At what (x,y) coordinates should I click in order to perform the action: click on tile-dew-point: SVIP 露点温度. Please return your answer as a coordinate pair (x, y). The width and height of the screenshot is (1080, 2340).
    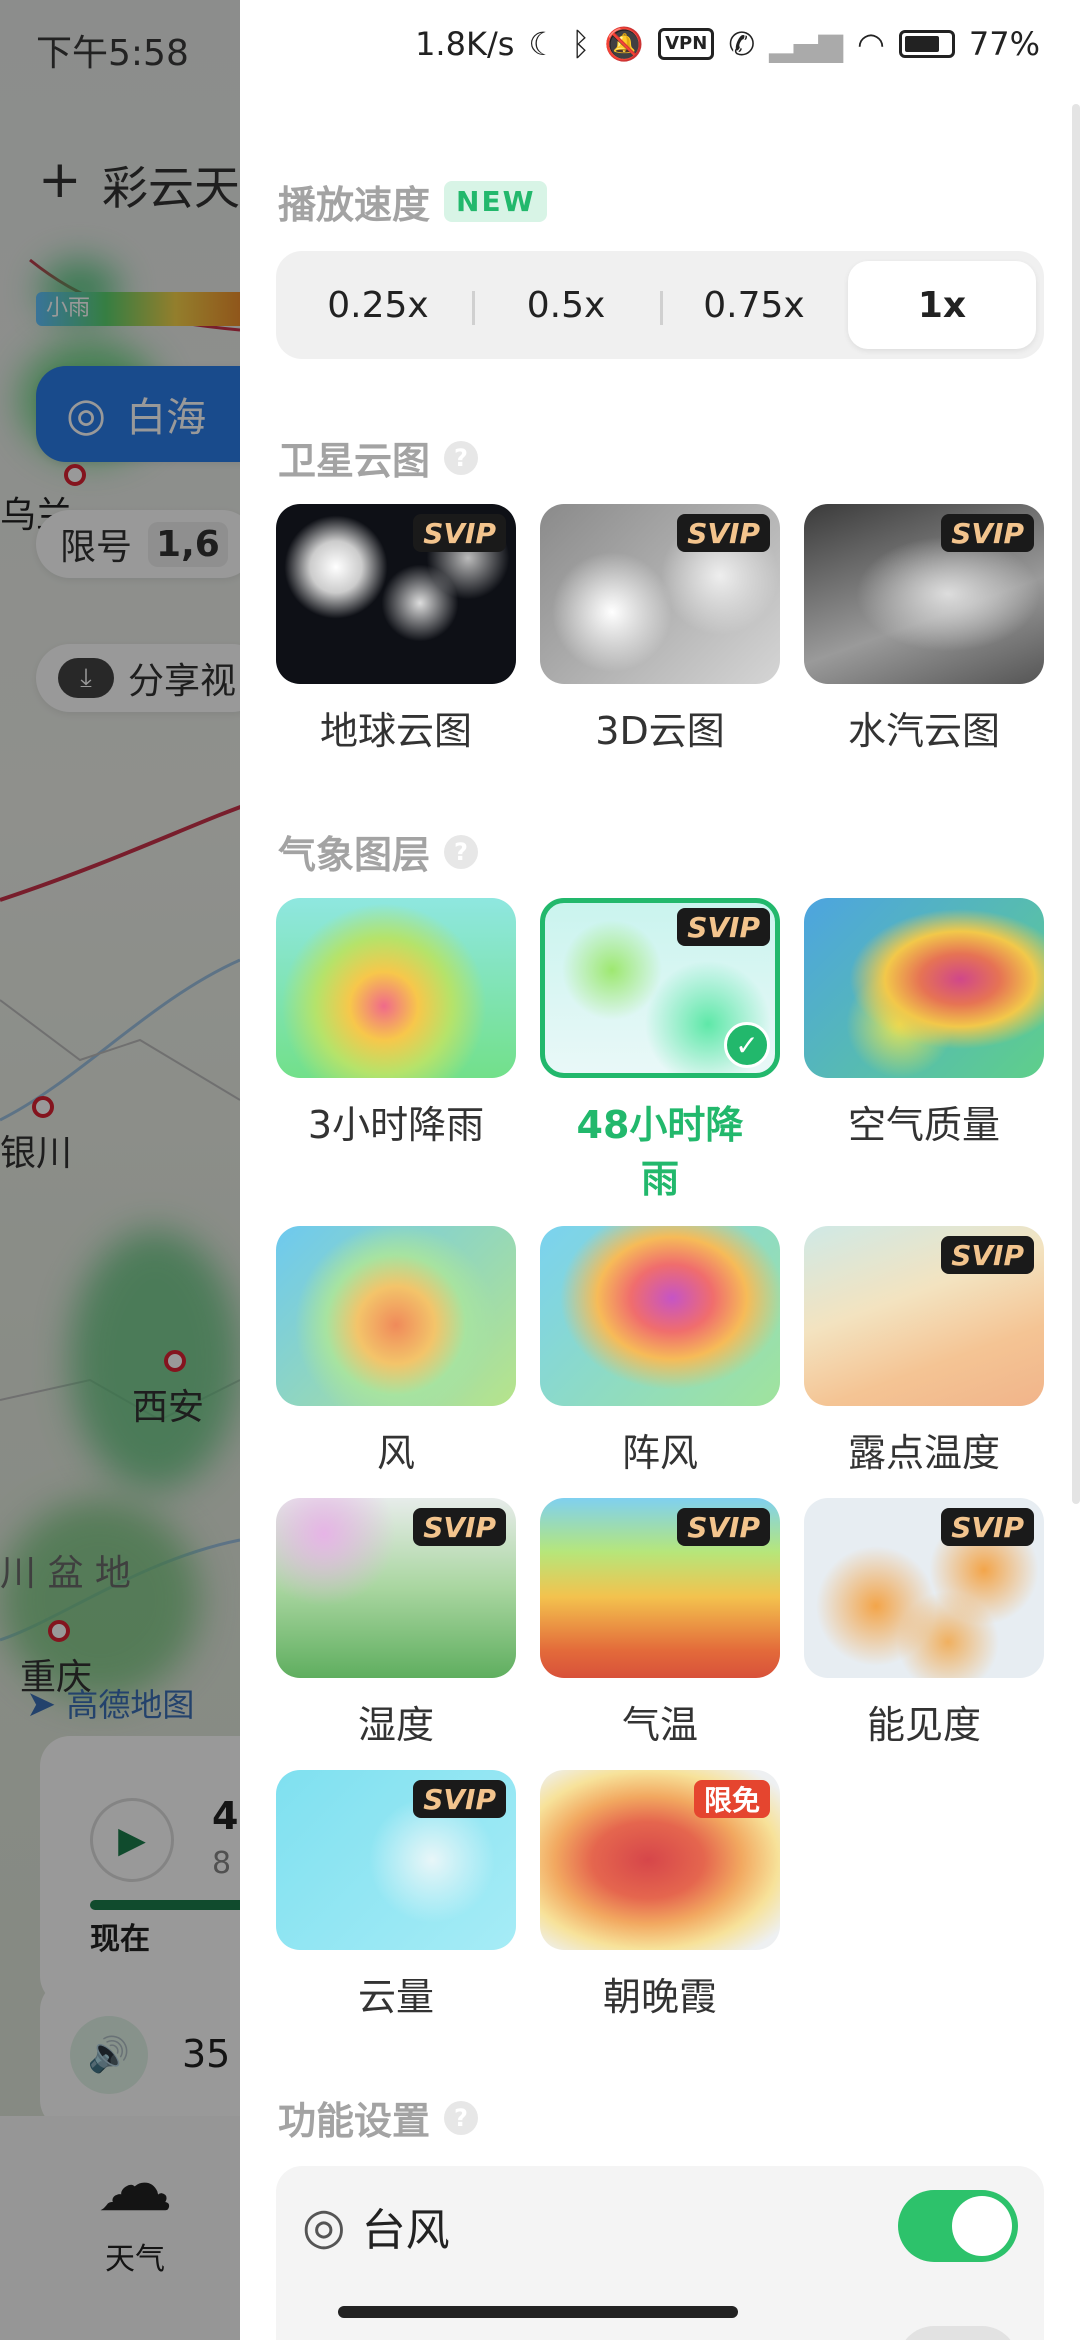
    Looking at the image, I should click on (924, 1353).